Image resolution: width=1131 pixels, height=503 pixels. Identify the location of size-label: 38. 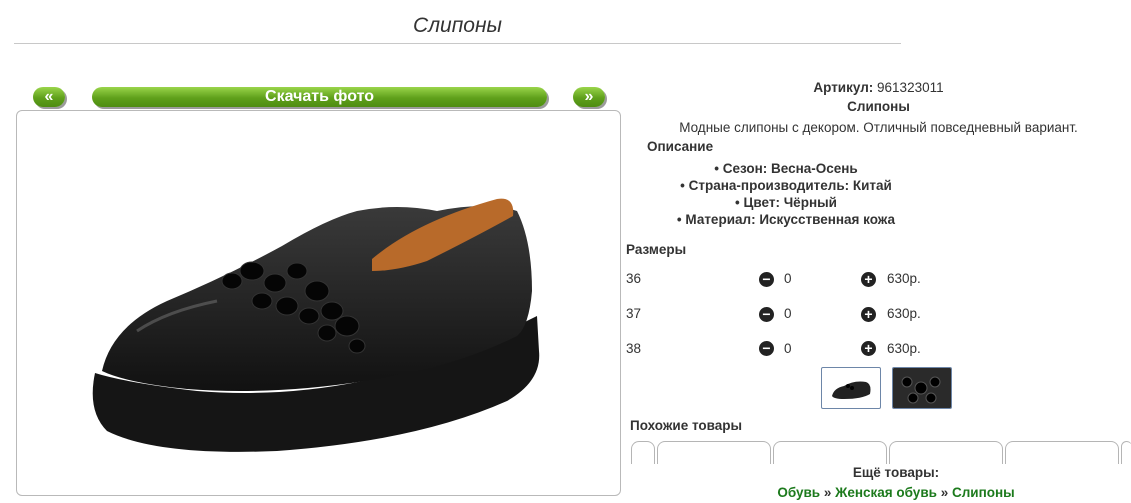
(634, 348).